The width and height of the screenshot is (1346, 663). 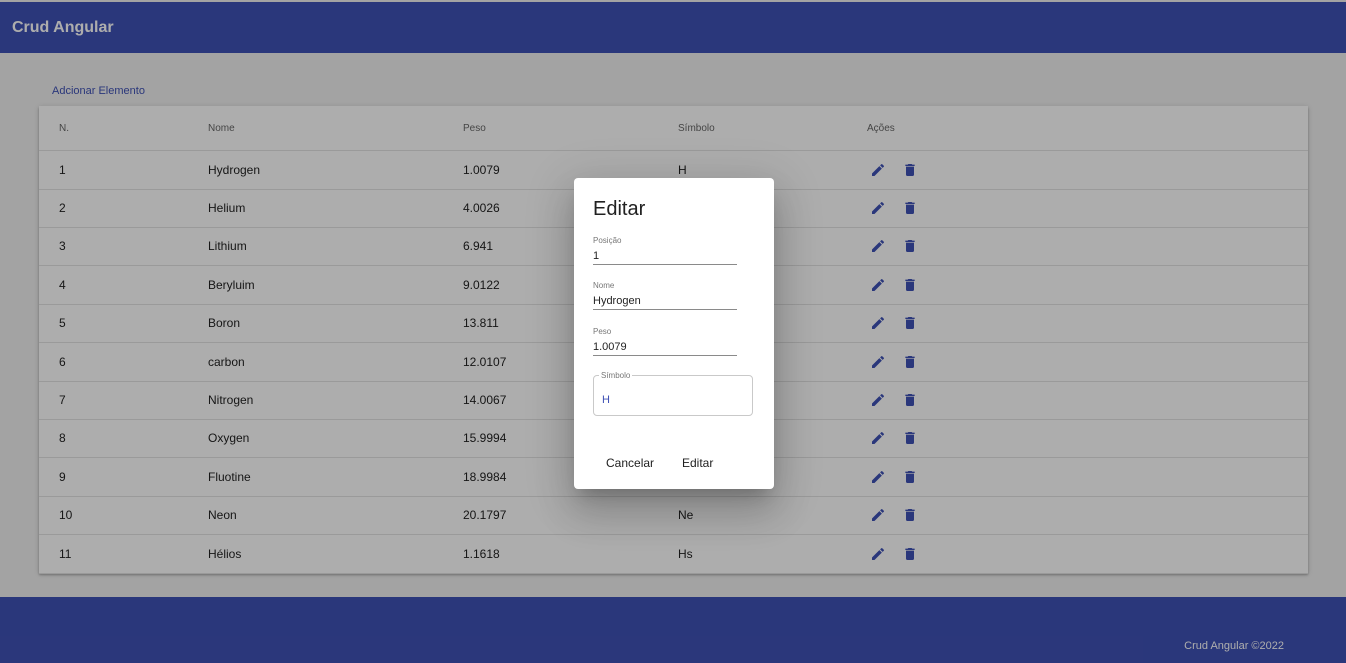 I want to click on peso-input, so click(x=665, y=347).